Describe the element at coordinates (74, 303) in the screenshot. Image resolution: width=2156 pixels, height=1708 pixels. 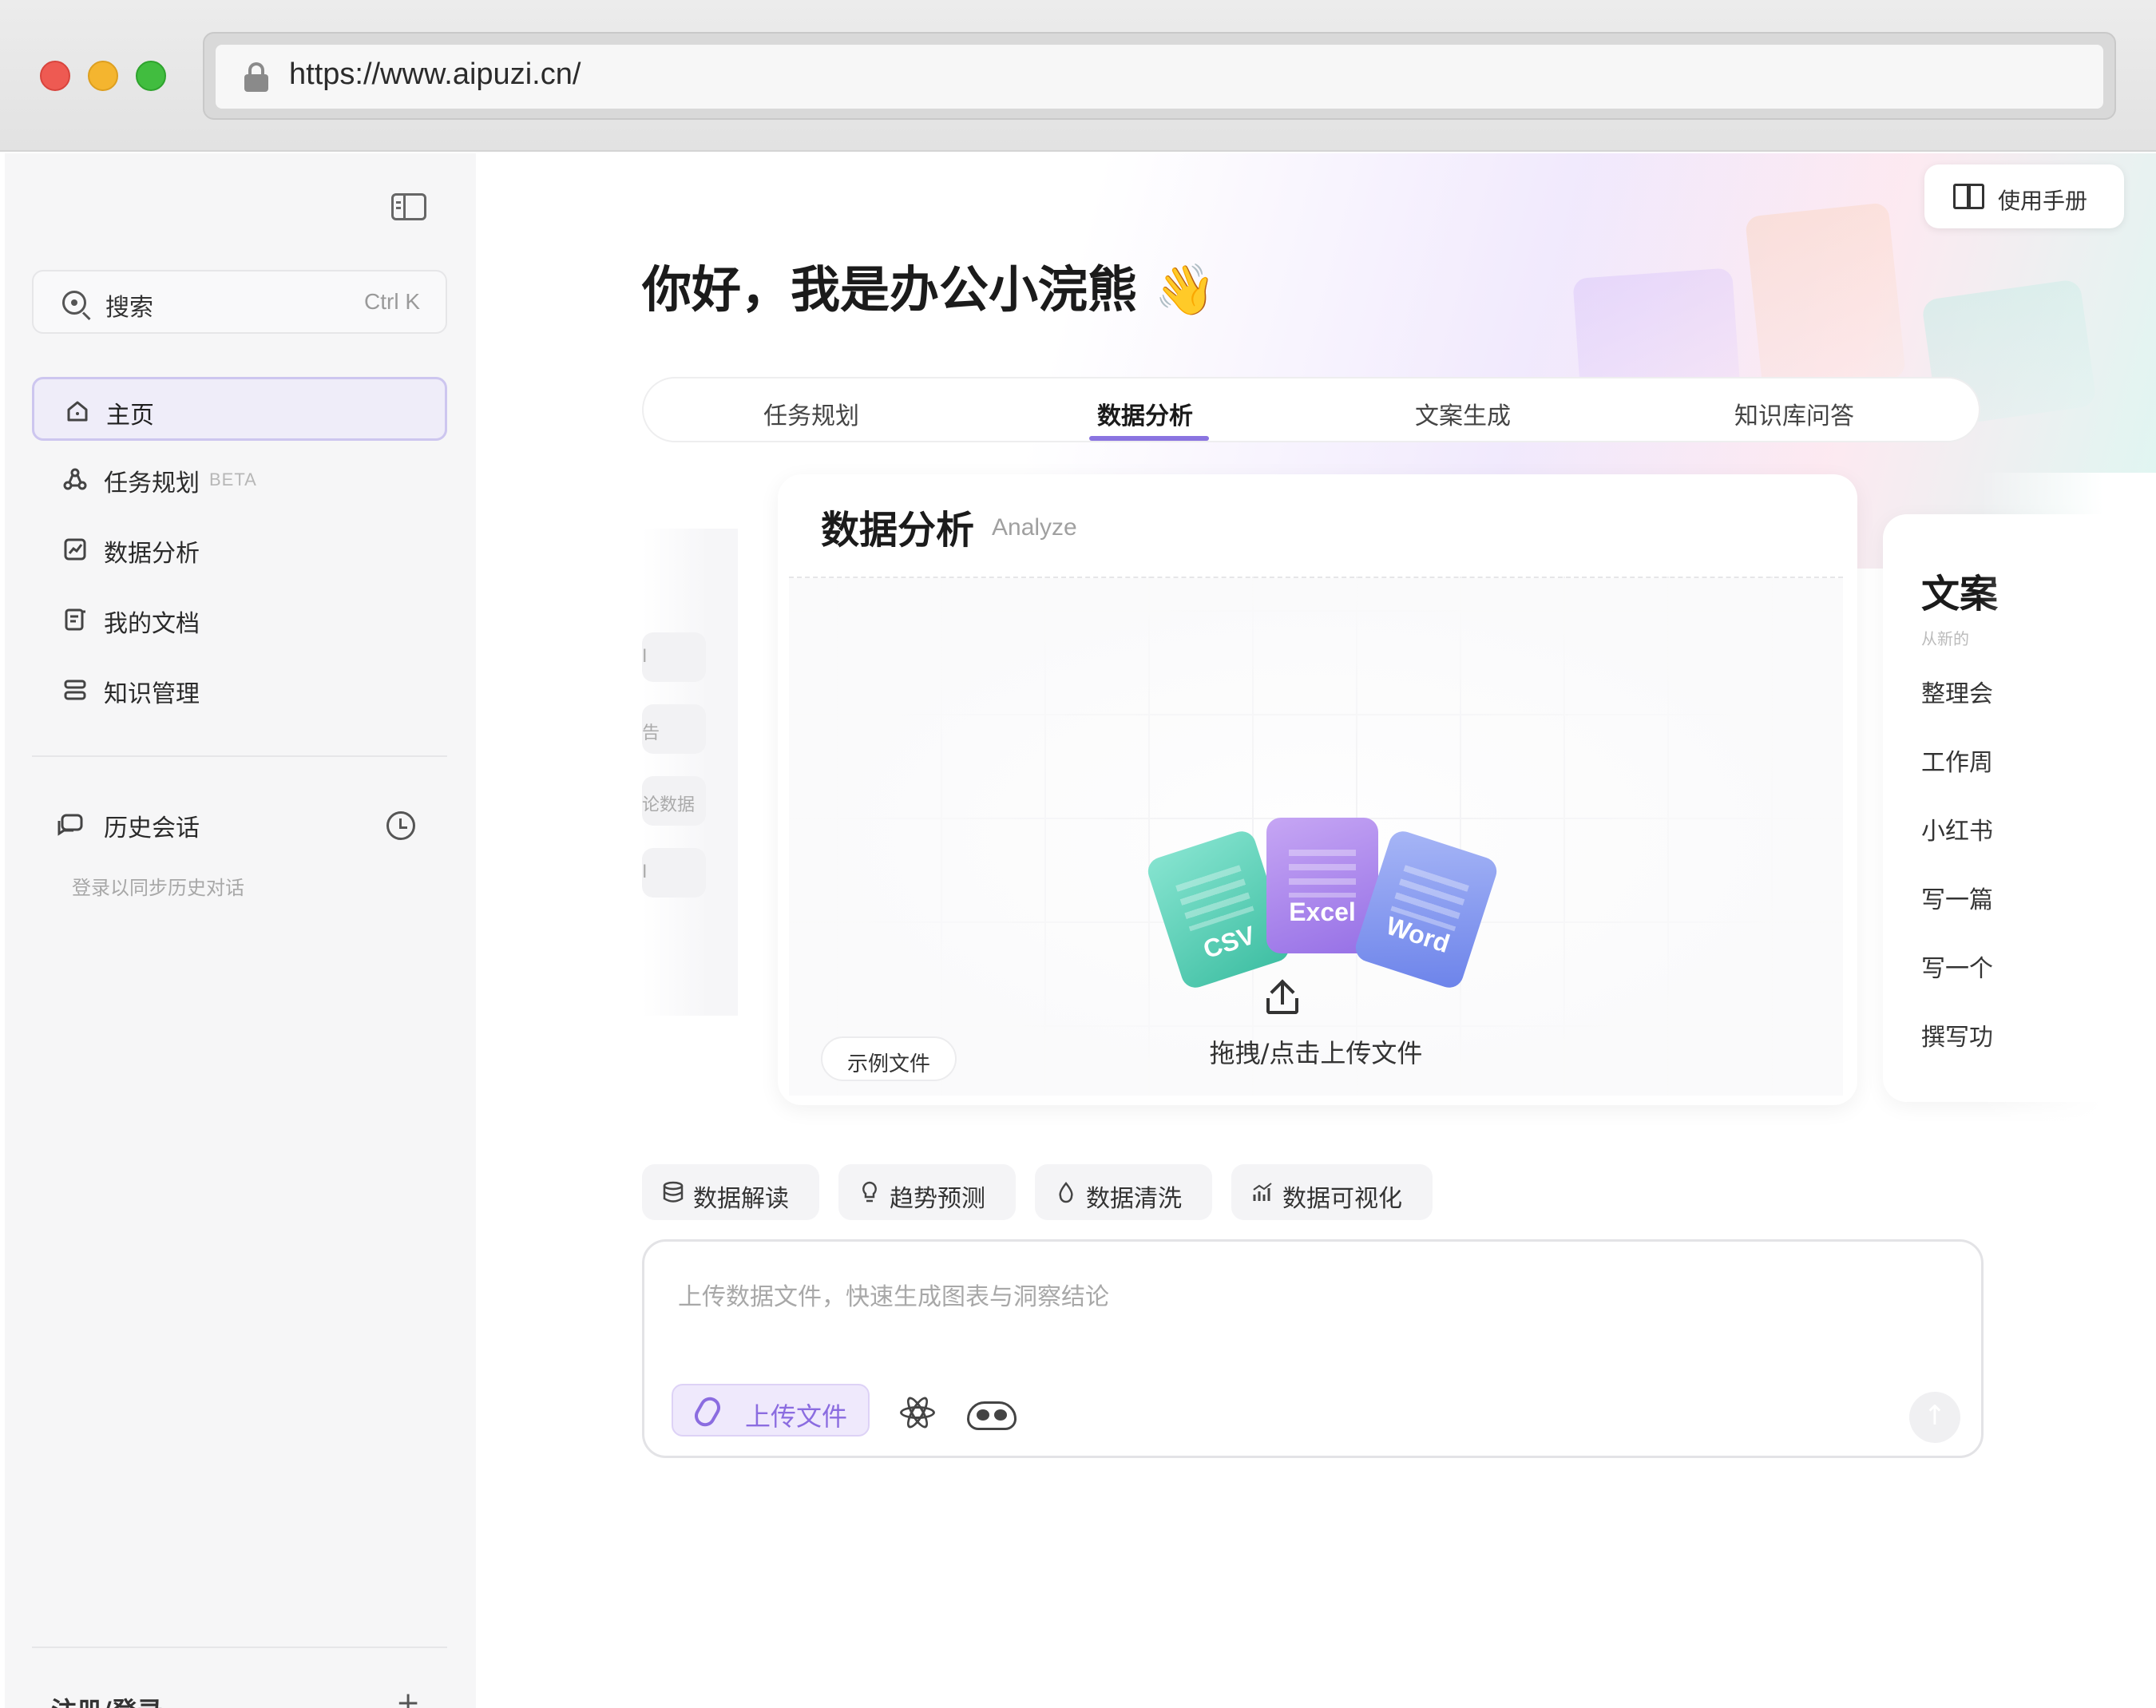
I see `search-icon` at that location.